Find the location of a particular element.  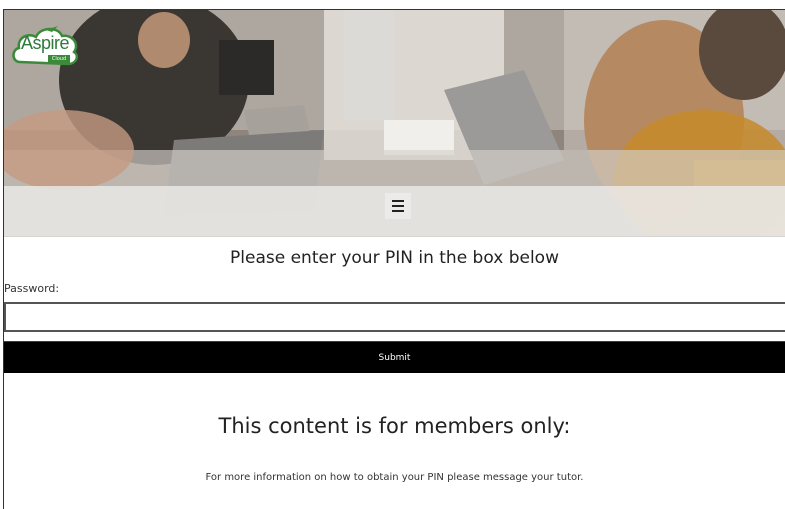

hamburger-menu-icon is located at coordinates (398, 206).